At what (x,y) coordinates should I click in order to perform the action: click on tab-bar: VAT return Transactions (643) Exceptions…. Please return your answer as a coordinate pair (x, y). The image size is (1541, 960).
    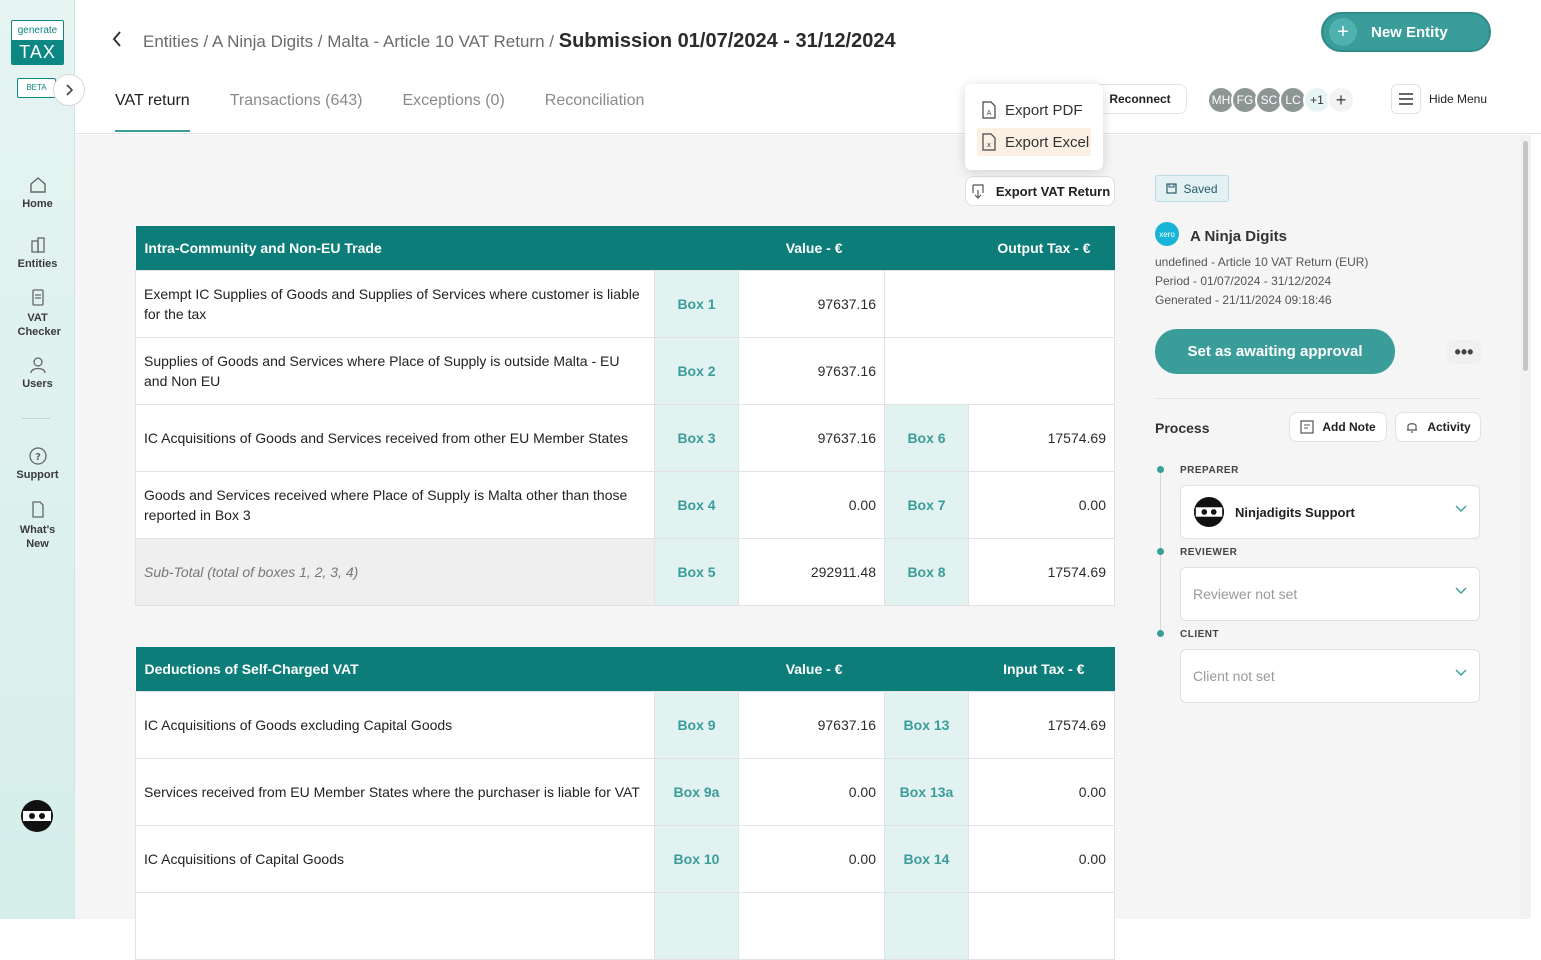
    Looking at the image, I should click on (399, 112).